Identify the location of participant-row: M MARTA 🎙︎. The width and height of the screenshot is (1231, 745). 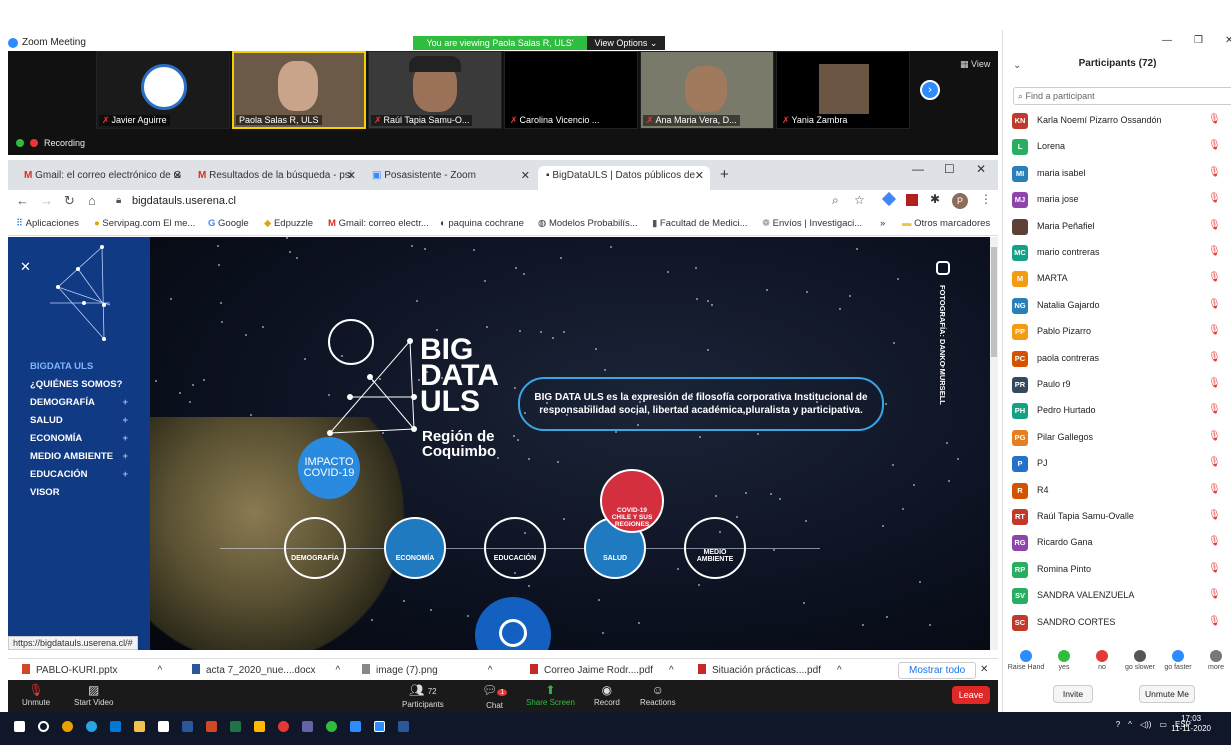
(1117, 279).